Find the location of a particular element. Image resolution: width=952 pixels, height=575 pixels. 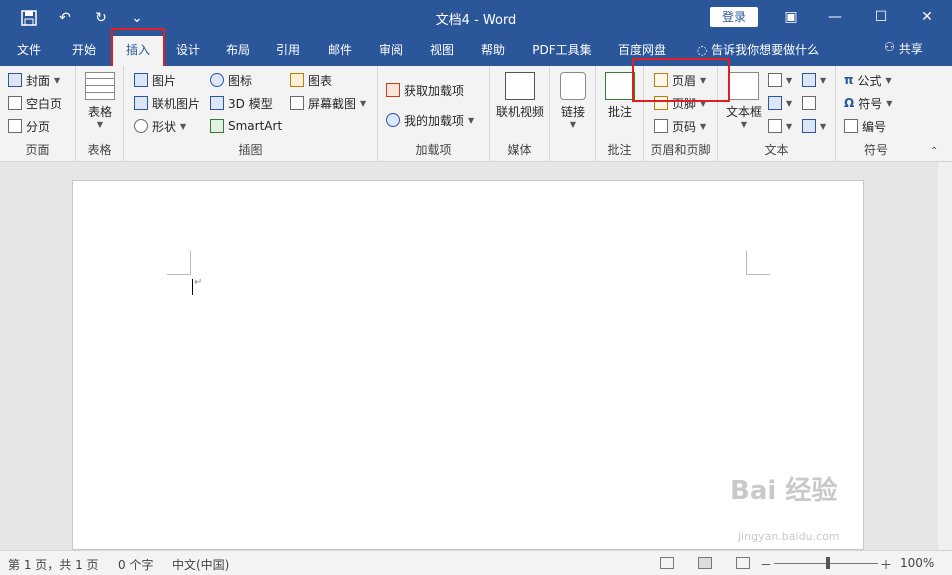

shapes-icon is located at coordinates (141, 126).